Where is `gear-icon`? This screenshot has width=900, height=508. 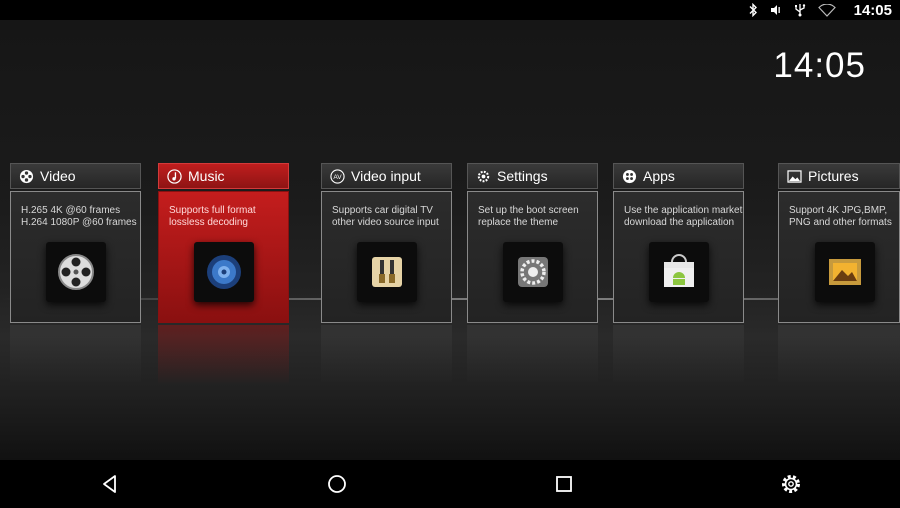
gear-icon is located at coordinates (483, 176).